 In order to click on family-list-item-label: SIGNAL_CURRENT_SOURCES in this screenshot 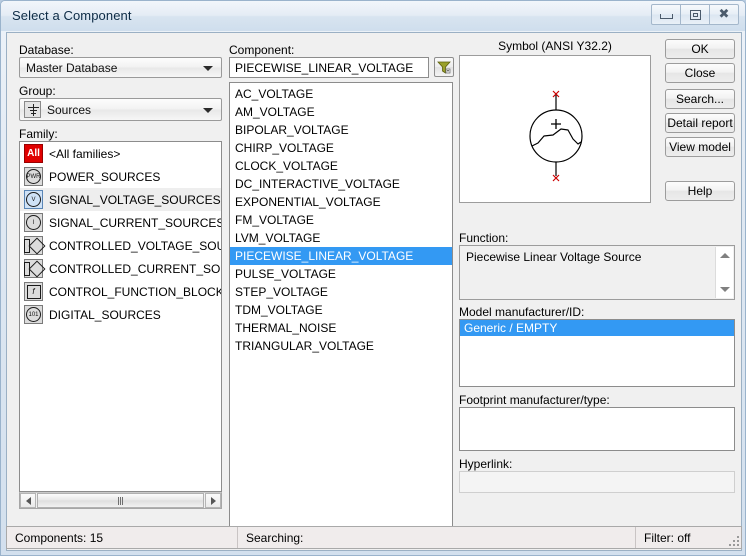, I will do `click(135, 222)`.